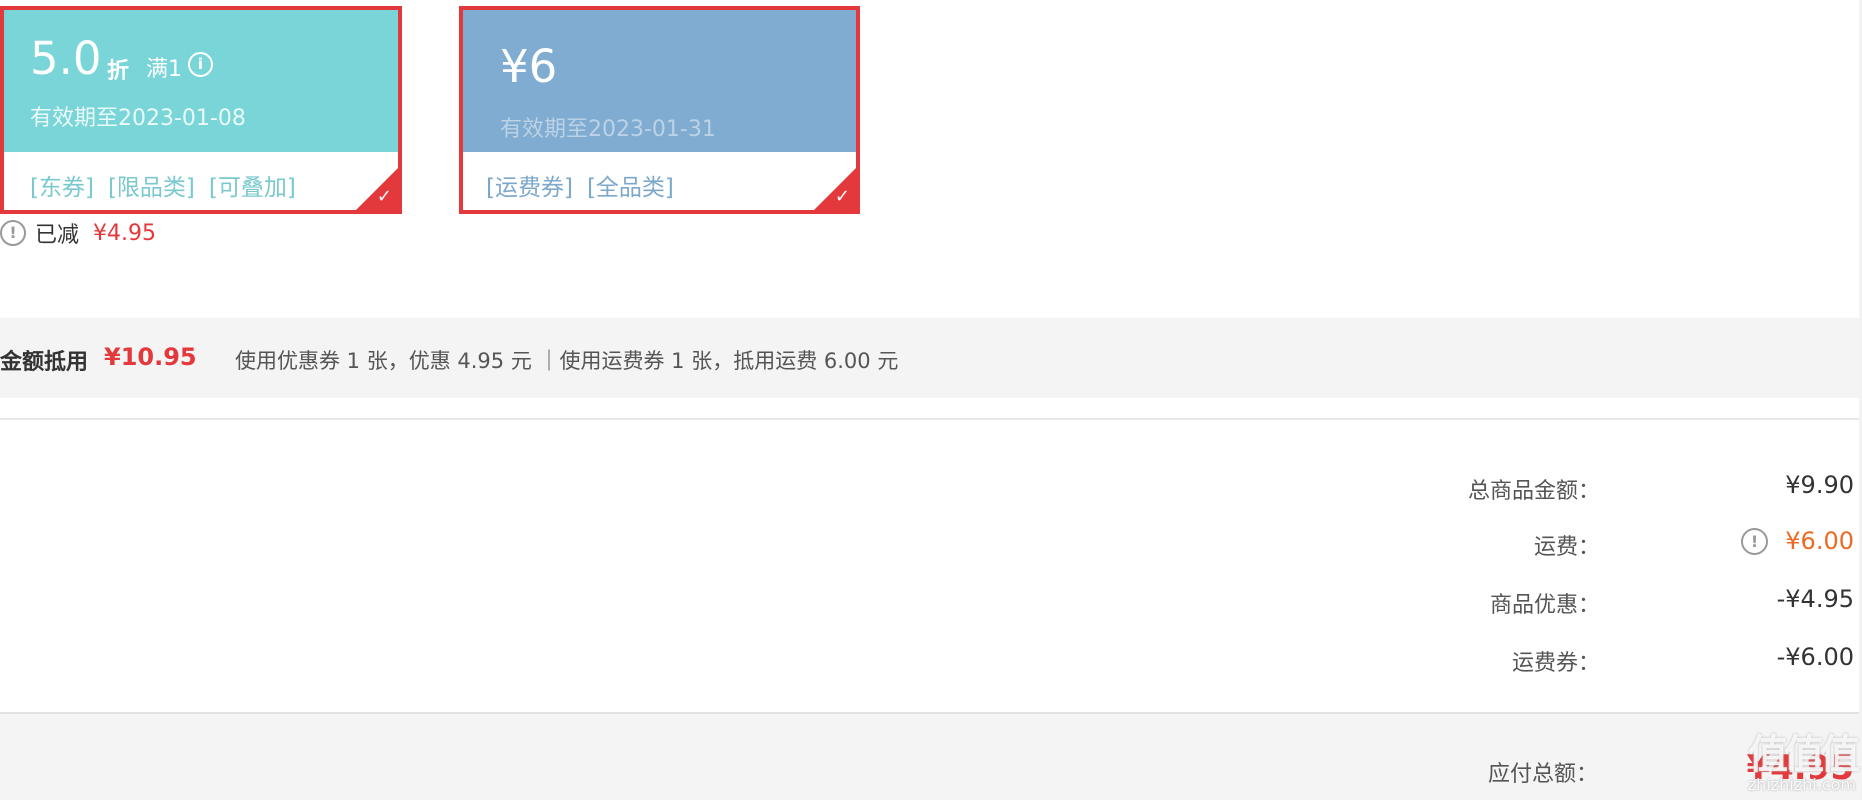 The height and width of the screenshot is (800, 1862). Describe the element at coordinates (57, 235) in the screenshot. I see `reduced-label: 已减` at that location.